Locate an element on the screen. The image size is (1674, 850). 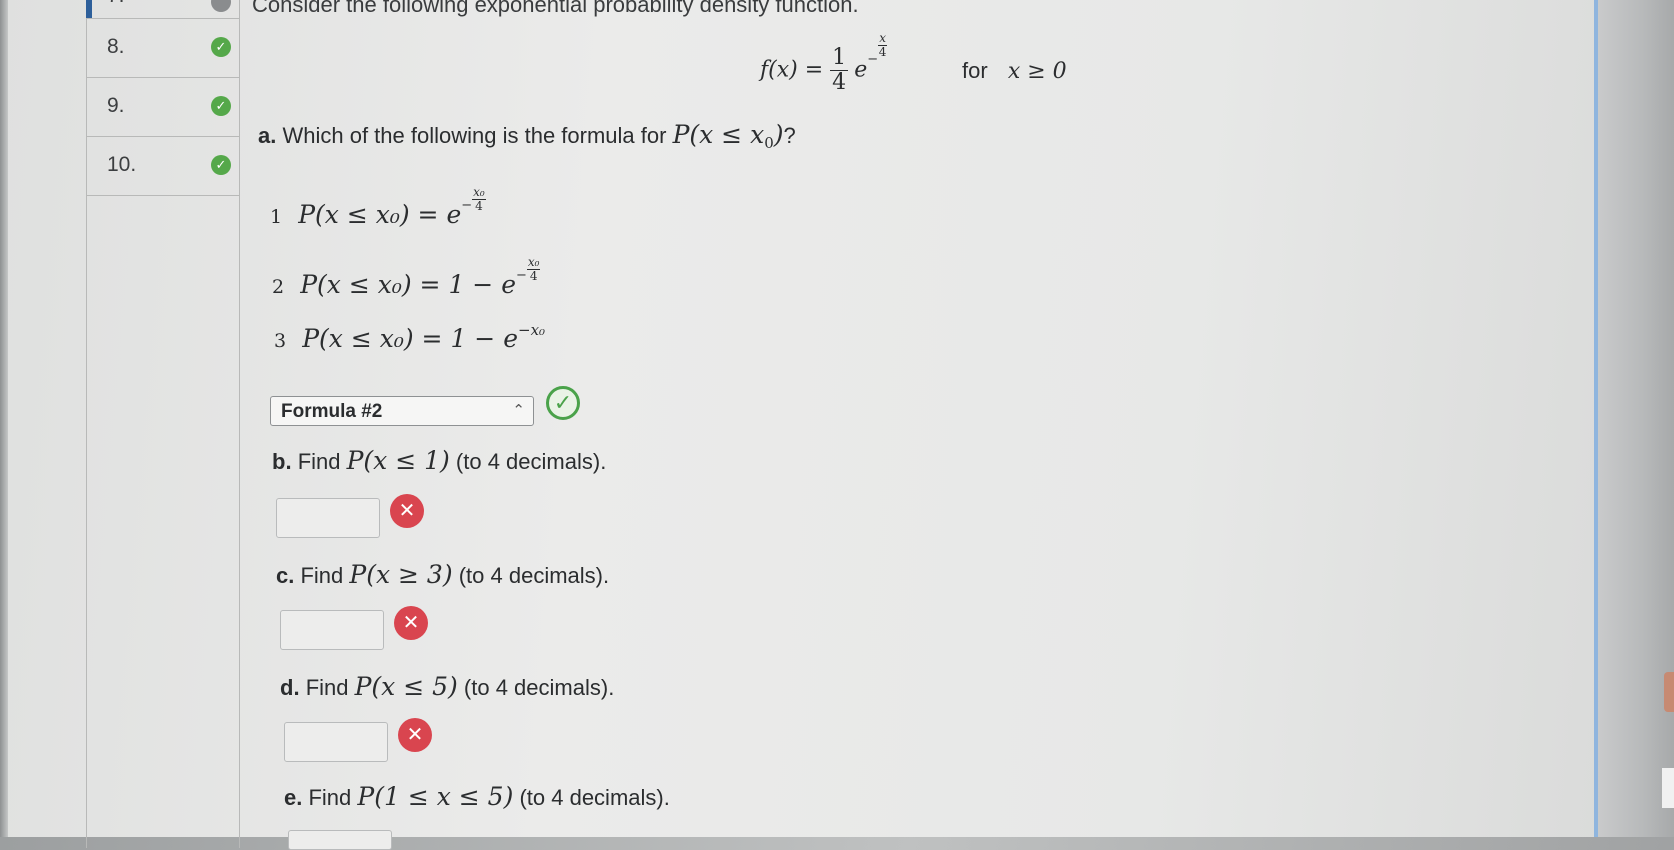
bezel-tab is located at coordinates (1669, 692).